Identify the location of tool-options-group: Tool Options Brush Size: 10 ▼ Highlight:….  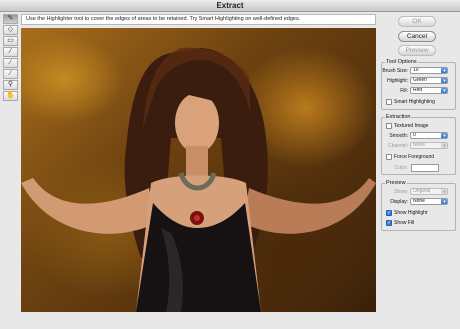
(418, 84).